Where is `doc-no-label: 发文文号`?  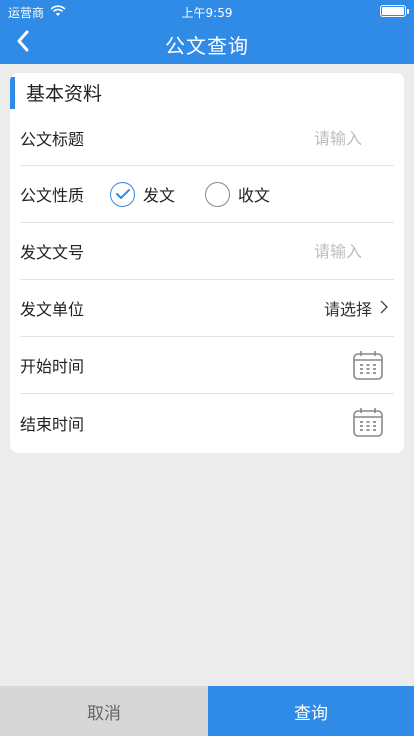 doc-no-label: 发文文号 is located at coordinates (52, 252).